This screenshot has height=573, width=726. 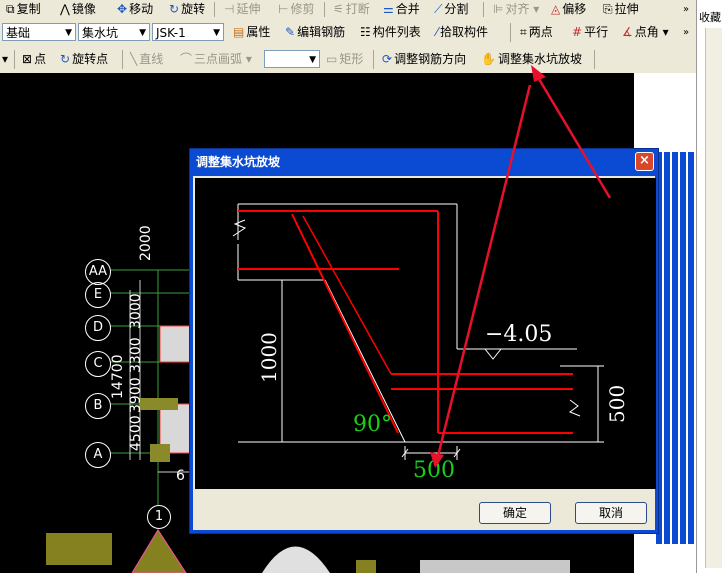 What do you see at coordinates (438, 9) in the screenshot?
I see `split-icon: ⟋` at bounding box center [438, 9].